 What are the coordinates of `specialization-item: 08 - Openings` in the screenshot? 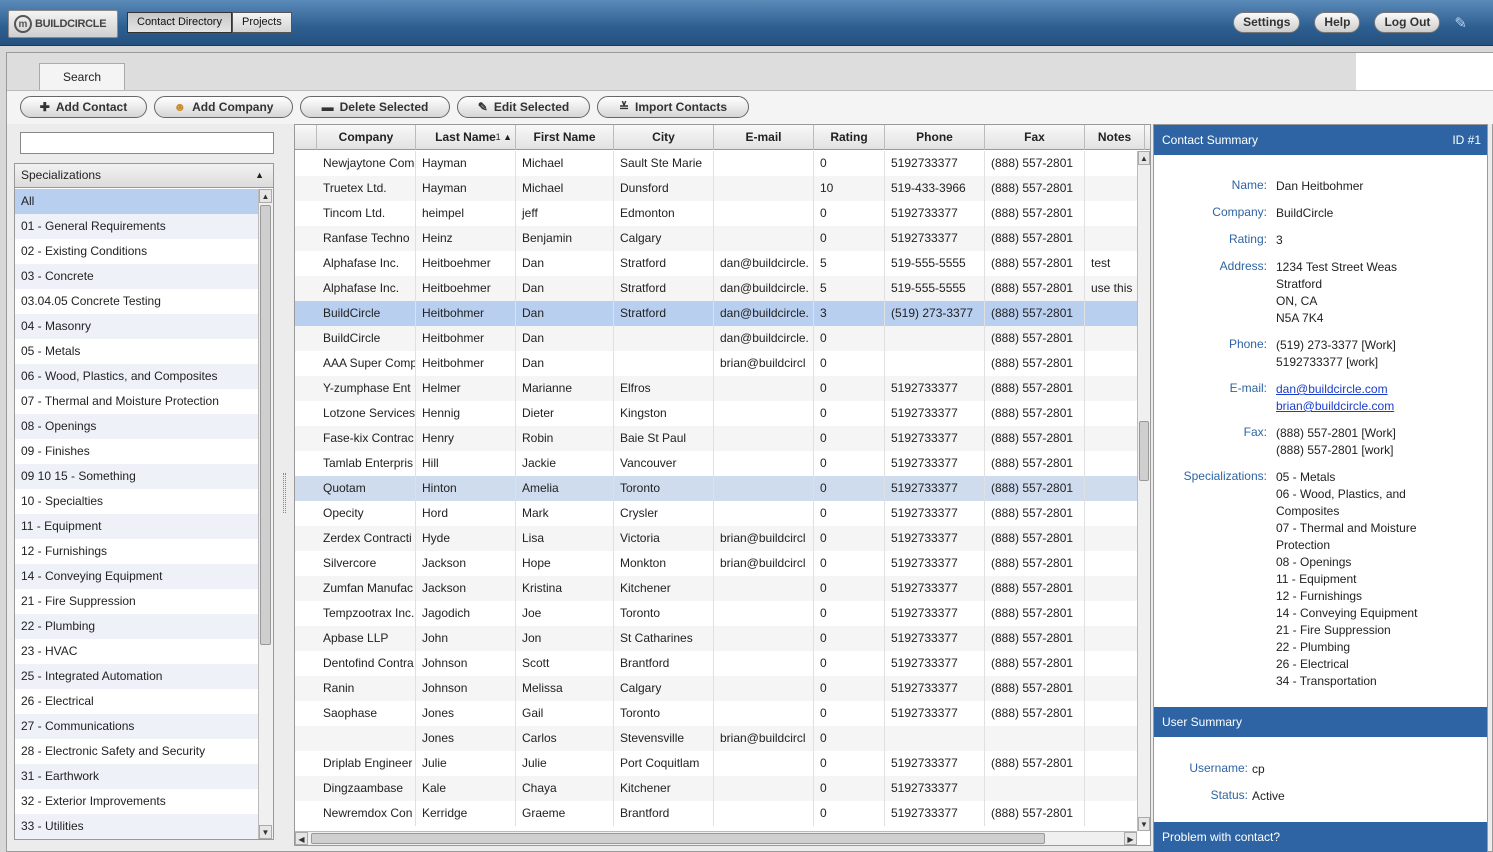 It's located at (136, 426).